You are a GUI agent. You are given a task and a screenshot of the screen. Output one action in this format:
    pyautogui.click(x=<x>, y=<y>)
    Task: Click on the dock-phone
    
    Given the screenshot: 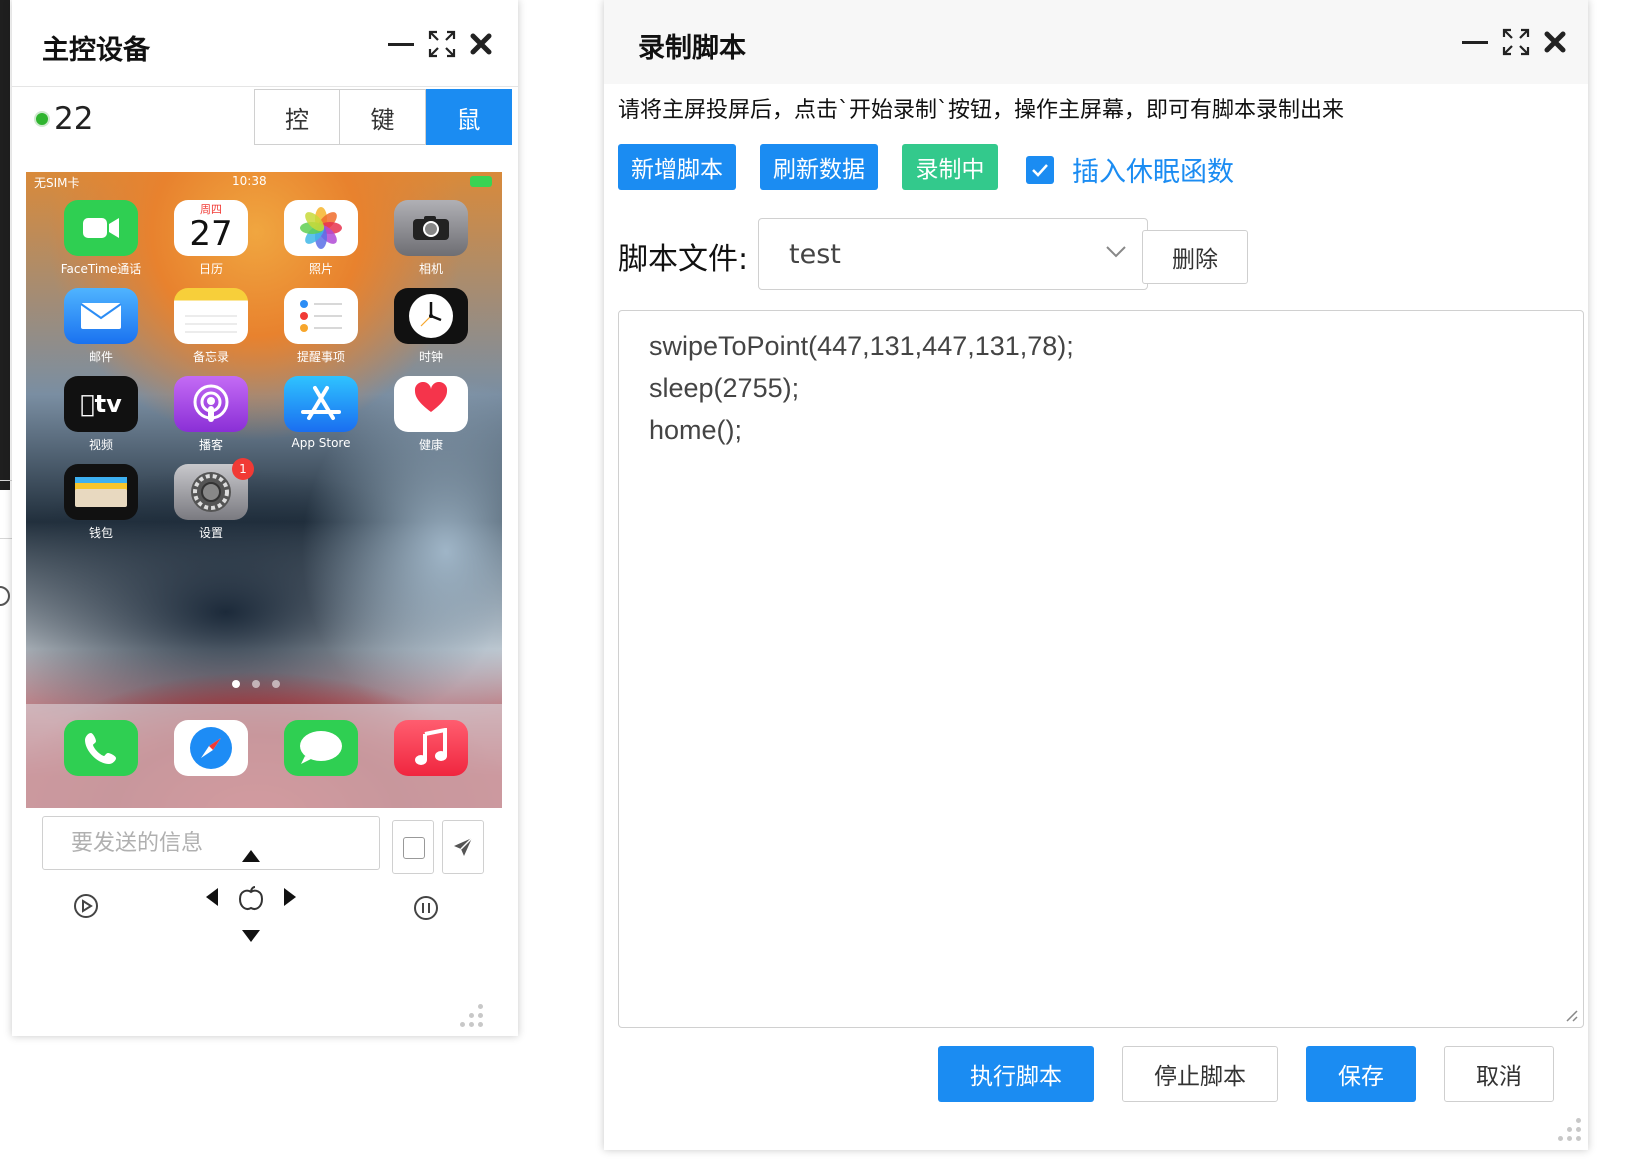 What is the action you would take?
    pyautogui.click(x=101, y=759)
    